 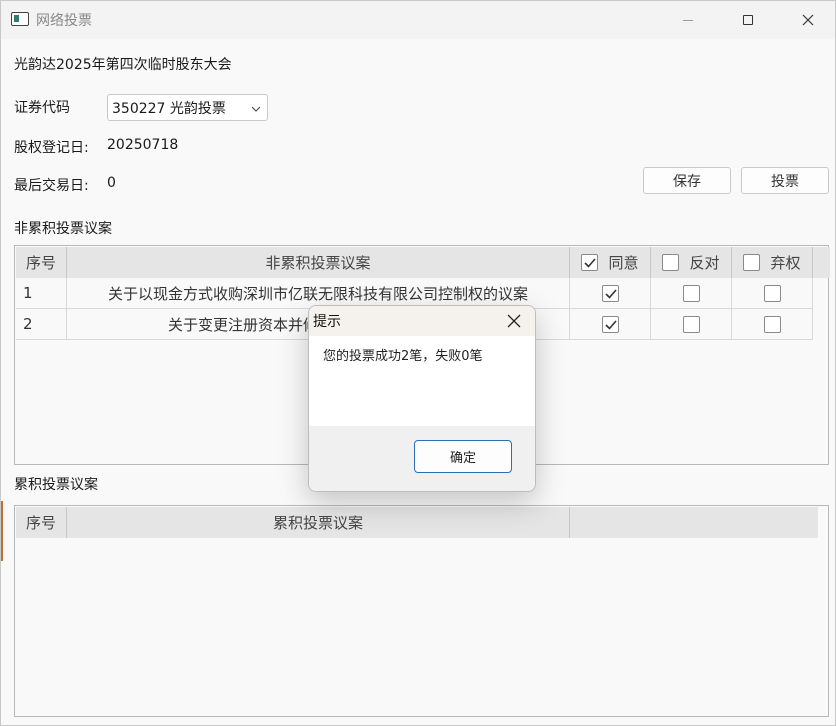 What do you see at coordinates (169, 109) in the screenshot?
I see `security-code-value: 350227 光韵投票` at bounding box center [169, 109].